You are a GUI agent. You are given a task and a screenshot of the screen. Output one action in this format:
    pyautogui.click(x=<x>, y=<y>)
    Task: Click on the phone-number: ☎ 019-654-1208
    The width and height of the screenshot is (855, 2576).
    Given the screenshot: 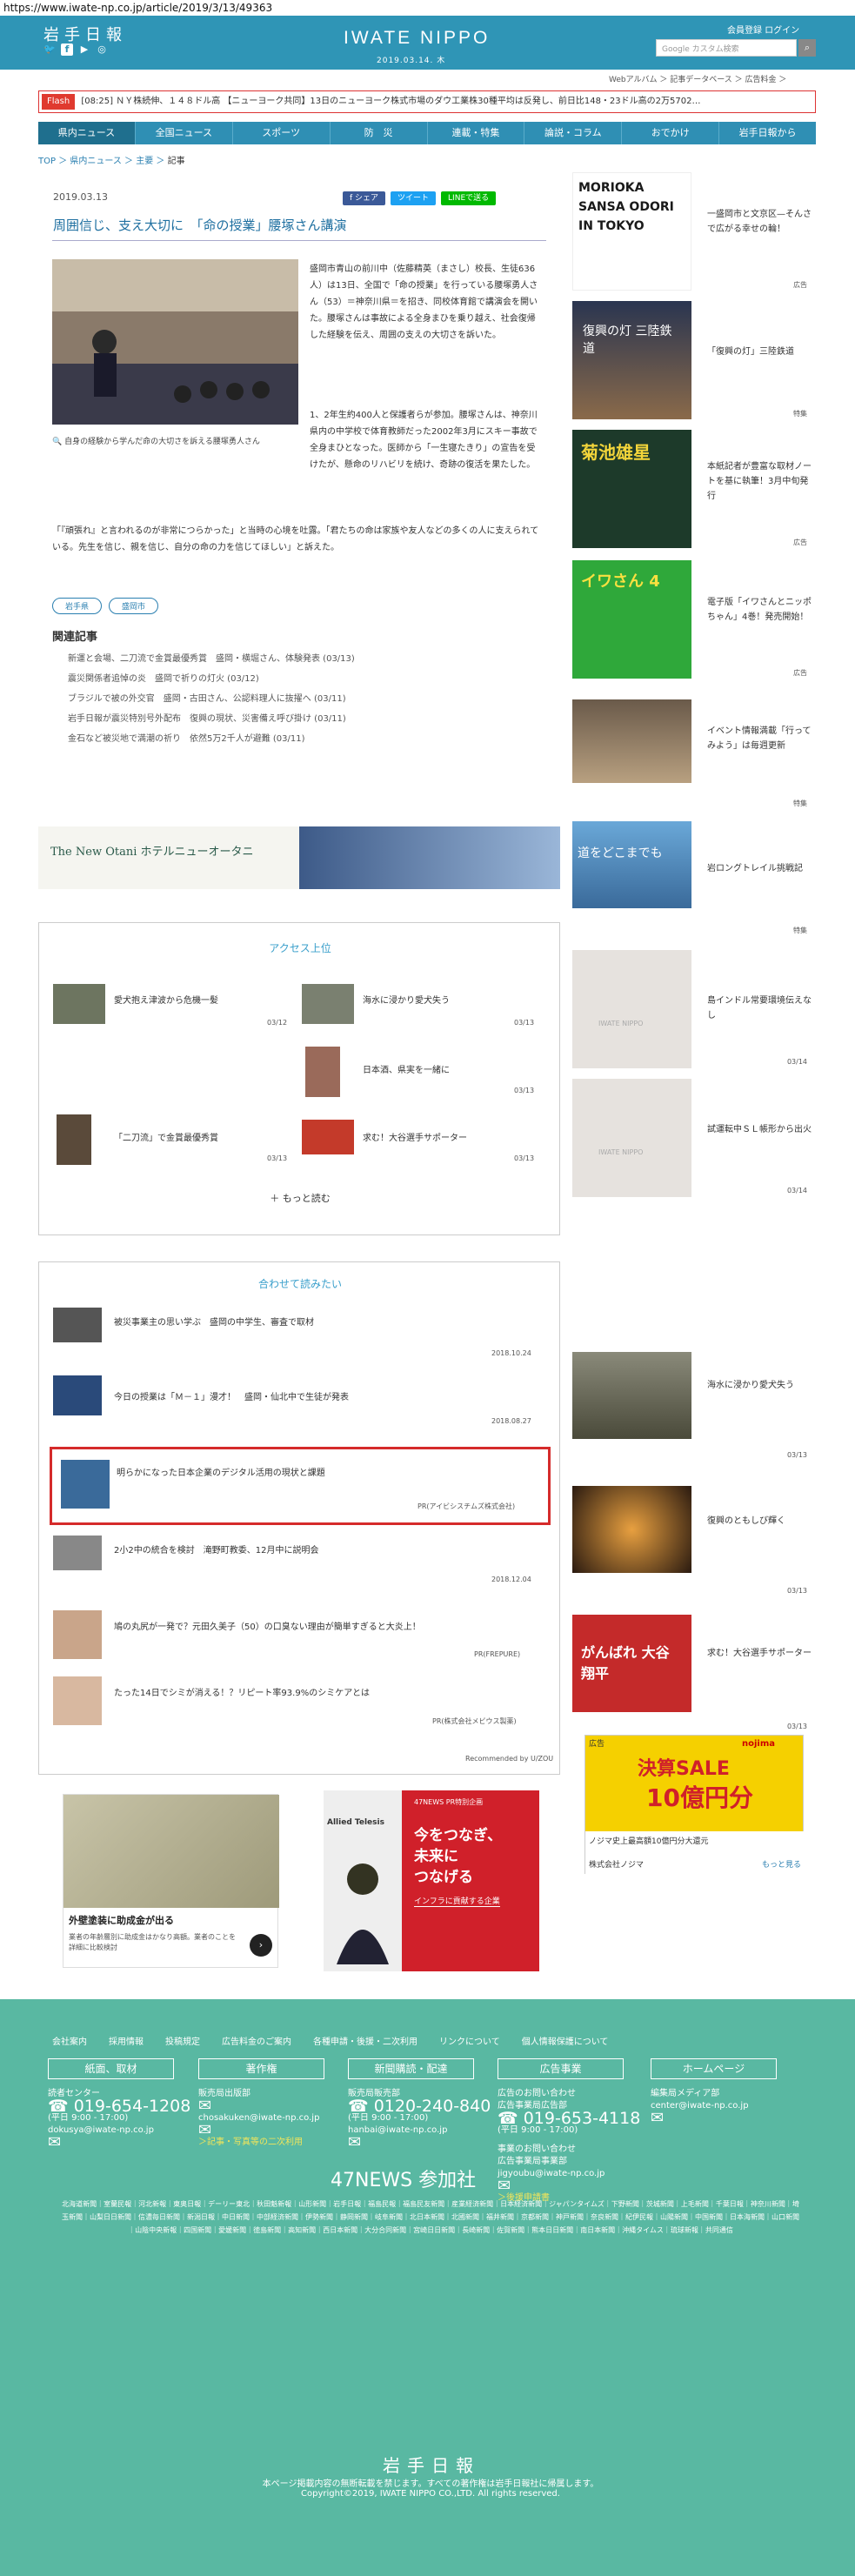 What is the action you would take?
    pyautogui.click(x=119, y=2106)
    